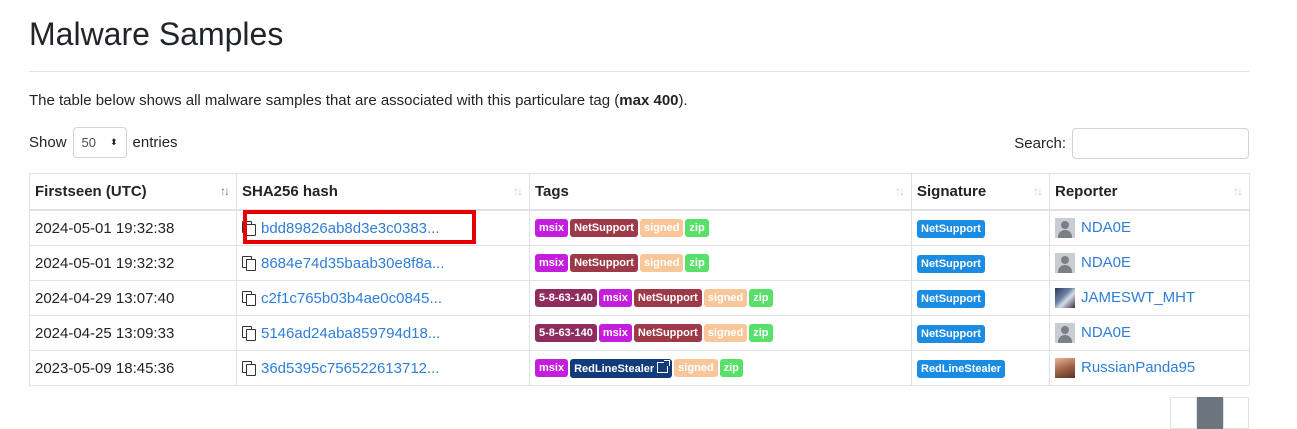 This screenshot has width=1297, height=429. I want to click on entries-select: 50 ⬍, so click(99, 142).